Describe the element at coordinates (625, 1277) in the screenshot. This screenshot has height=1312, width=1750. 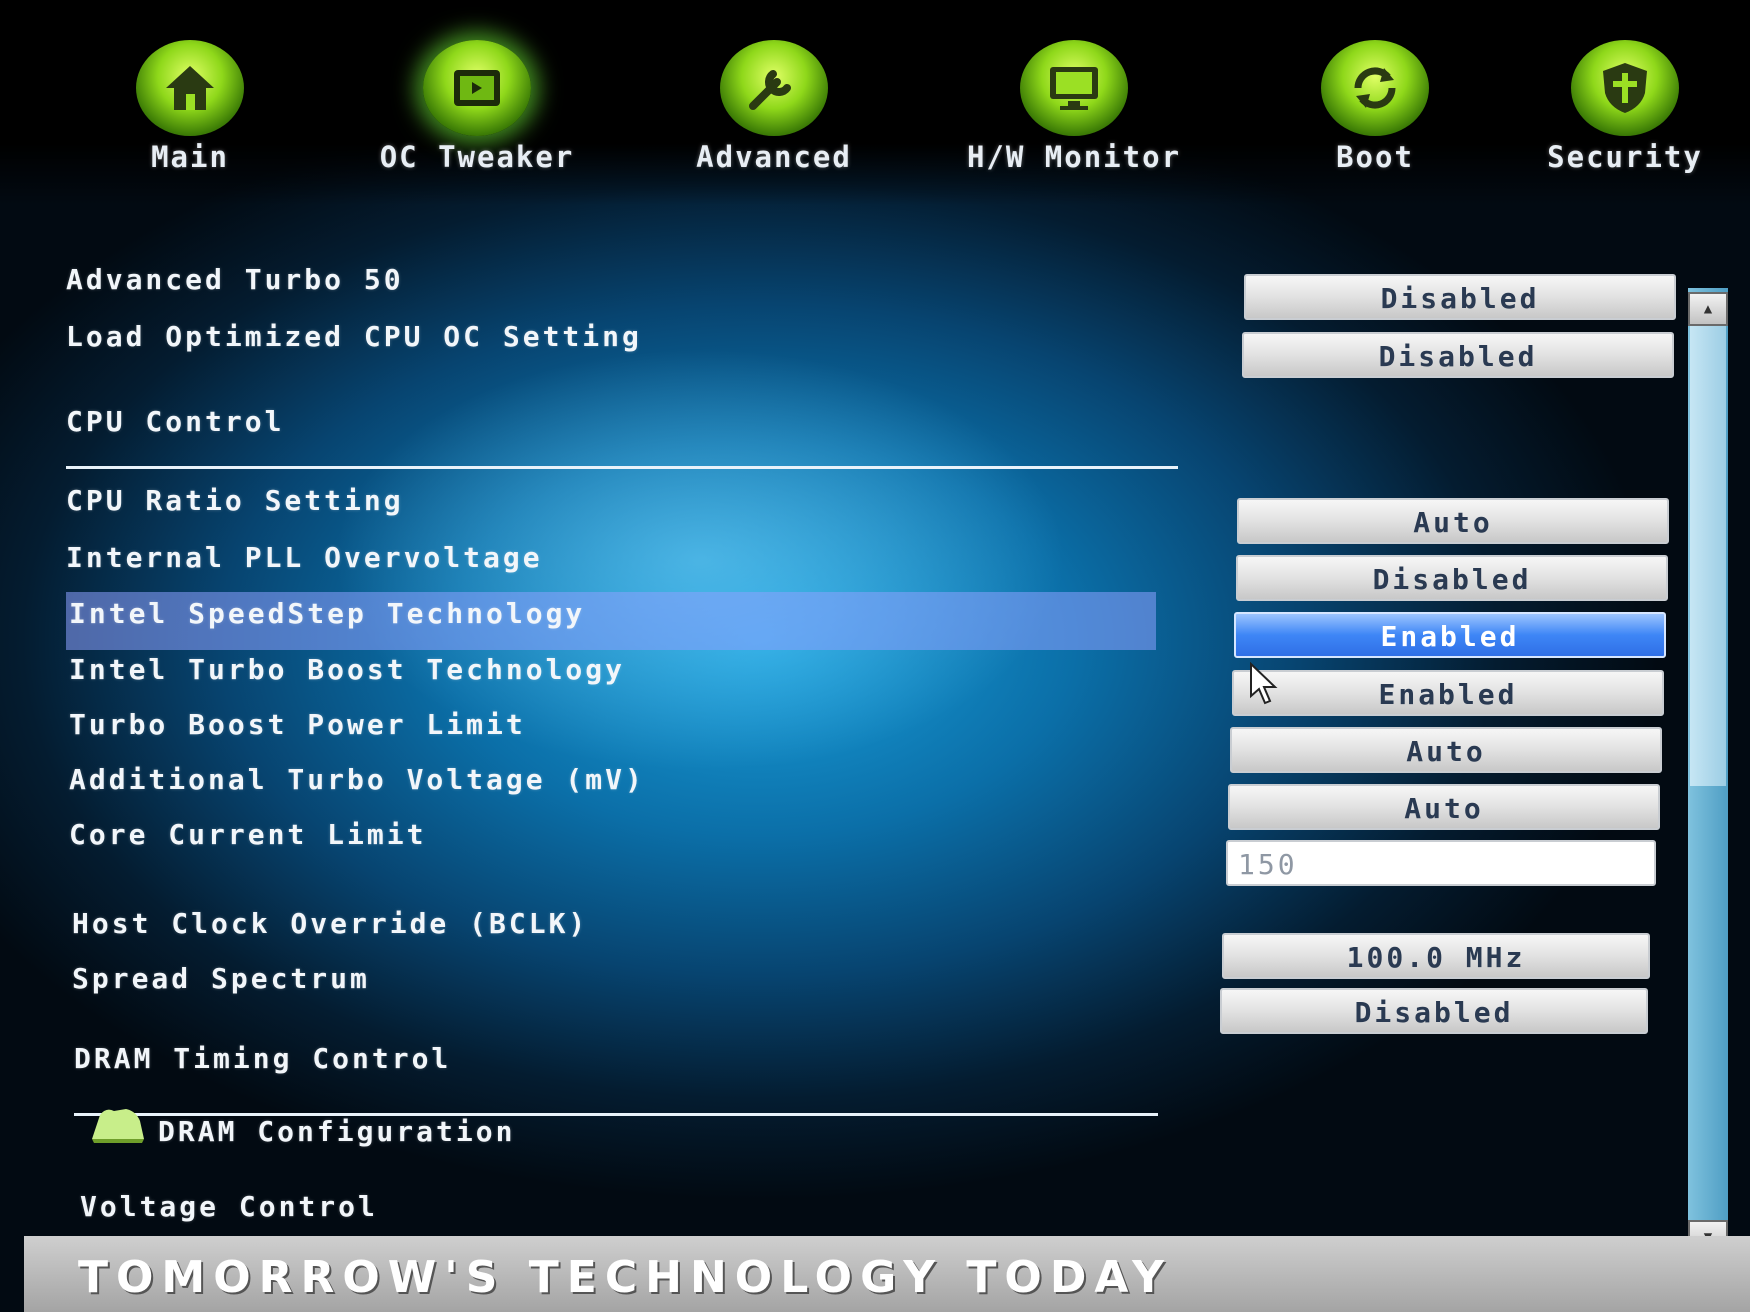
I see `footer-slogan: TOMORROW'S TECHNOLOGY TODAY` at that location.